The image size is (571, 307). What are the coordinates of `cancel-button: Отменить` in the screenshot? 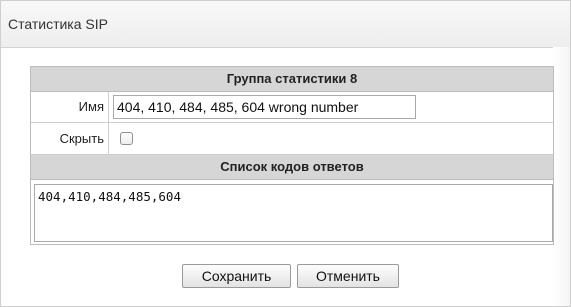 It's located at (348, 276).